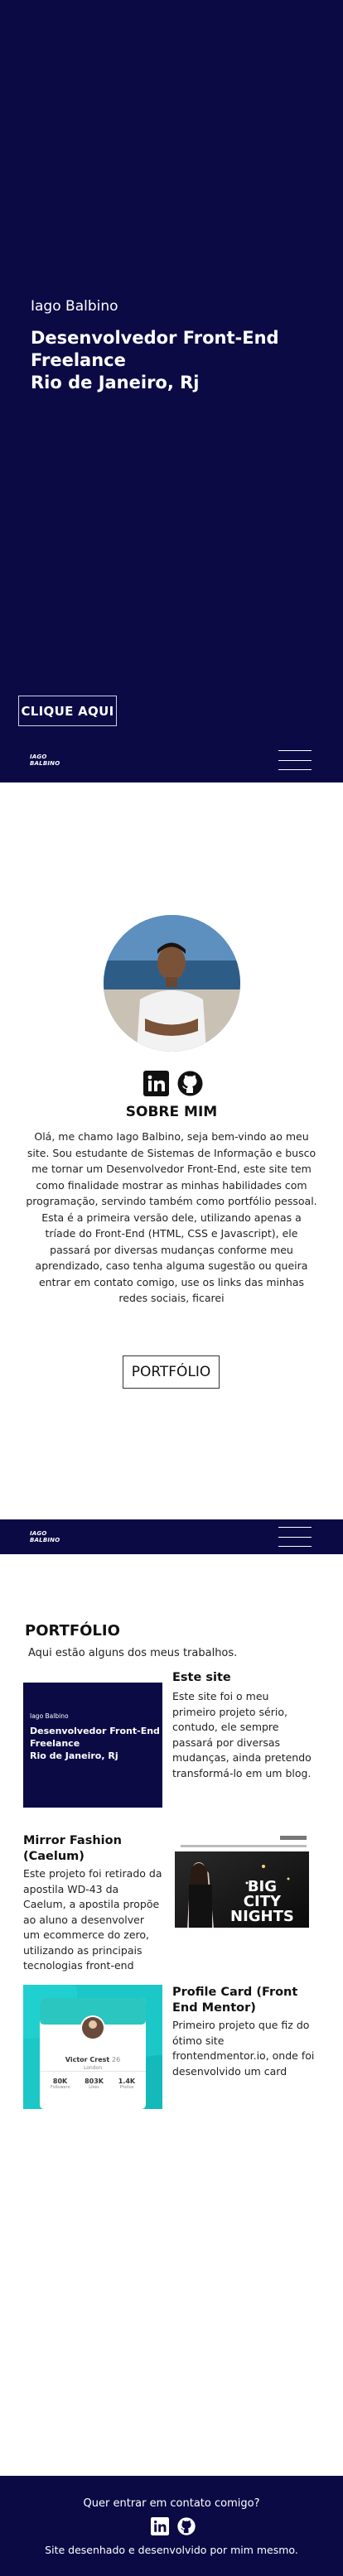 This screenshot has width=343, height=2576. I want to click on footer-contact-question: Quer entrar em contato comigo?, so click(172, 2503).